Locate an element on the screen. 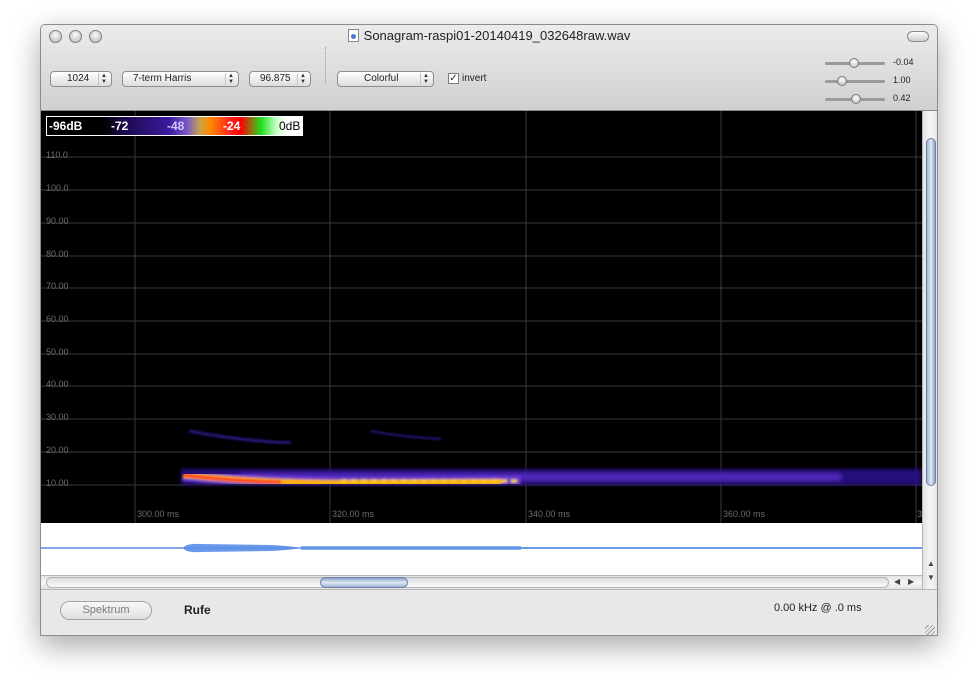  bottom-bar: Spektrum Rufe 0.00 kHz @ .0 ms is located at coordinates (489, 612).